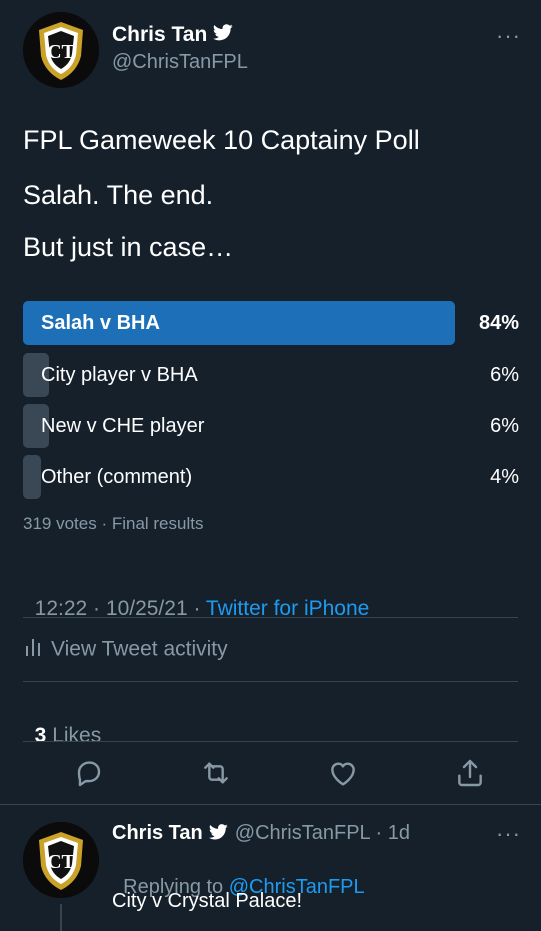 This screenshot has width=541, height=931. Describe the element at coordinates (196, 597) in the screenshot. I see `tweet-meta: 12:22 · 10/25/21 · Twitter for iPhone` at that location.